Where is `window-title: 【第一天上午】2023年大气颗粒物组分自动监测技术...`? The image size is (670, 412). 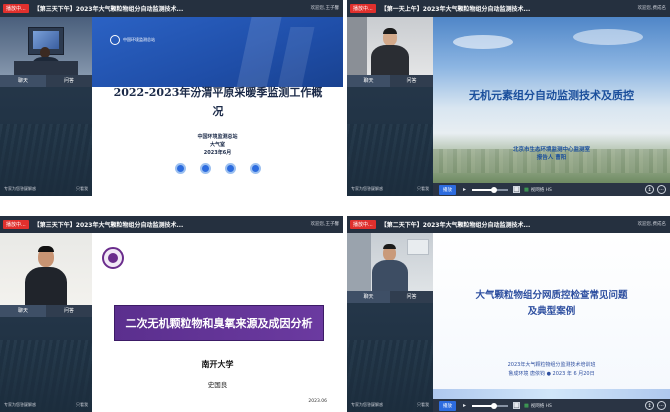 window-title: 【第一天上午】2023年大气颗粒物组分自动监测技术... is located at coordinates (455, 9).